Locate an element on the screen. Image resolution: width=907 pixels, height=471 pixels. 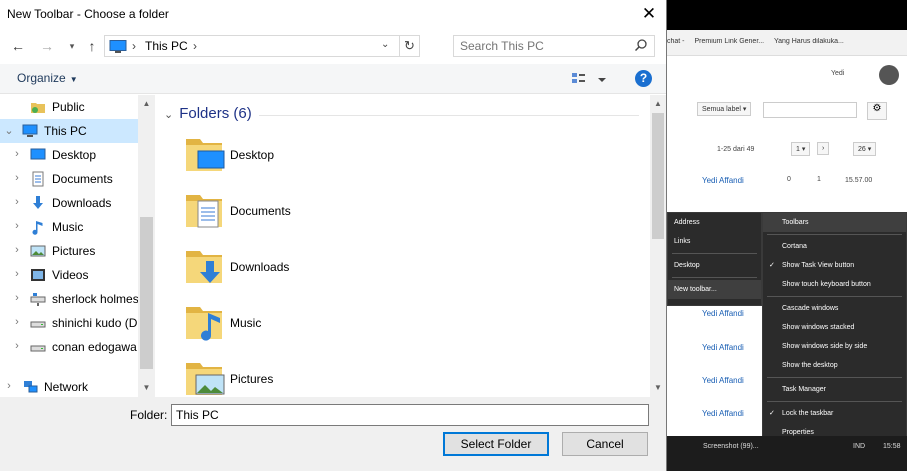
content-scrollbar: ▲ ▼ is located at coordinates (658, 246).